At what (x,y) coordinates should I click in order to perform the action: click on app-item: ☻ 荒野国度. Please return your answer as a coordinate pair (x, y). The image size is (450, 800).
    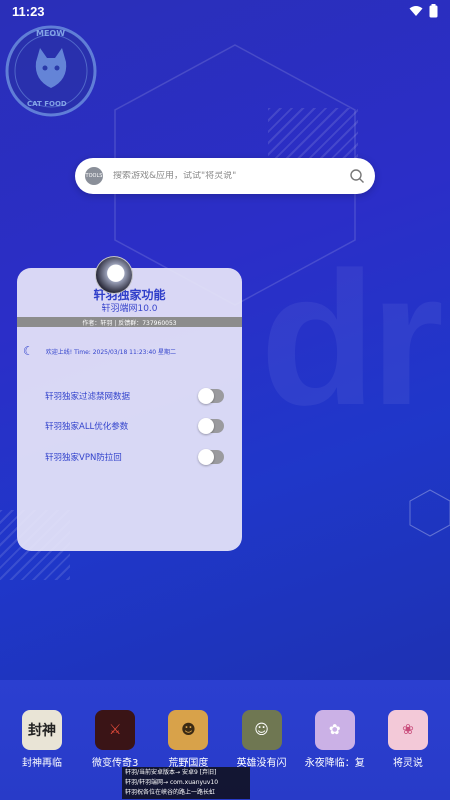
    Looking at the image, I should click on (188, 739).